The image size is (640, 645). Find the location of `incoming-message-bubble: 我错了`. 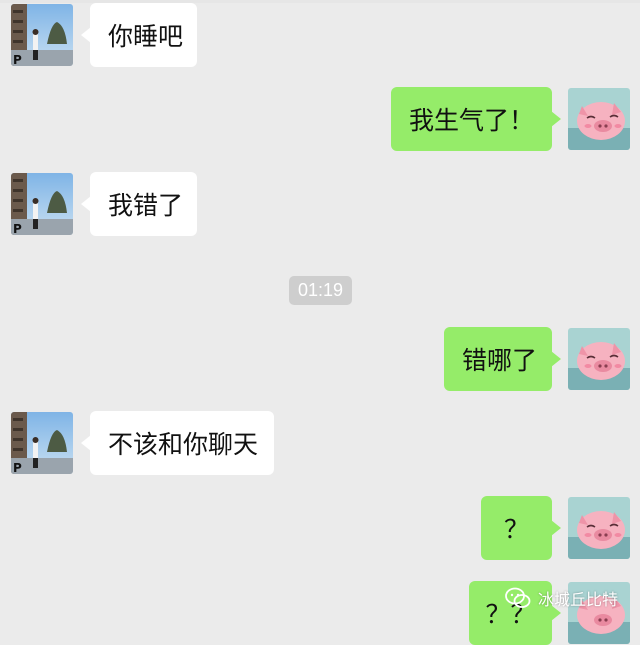

incoming-message-bubble: 我错了 is located at coordinates (139, 204).